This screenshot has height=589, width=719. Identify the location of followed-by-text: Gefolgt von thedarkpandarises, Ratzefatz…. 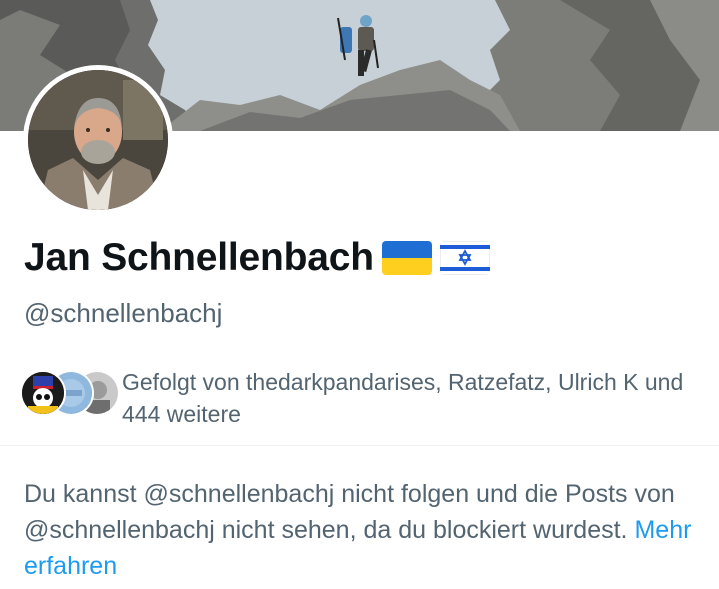
(407, 398).